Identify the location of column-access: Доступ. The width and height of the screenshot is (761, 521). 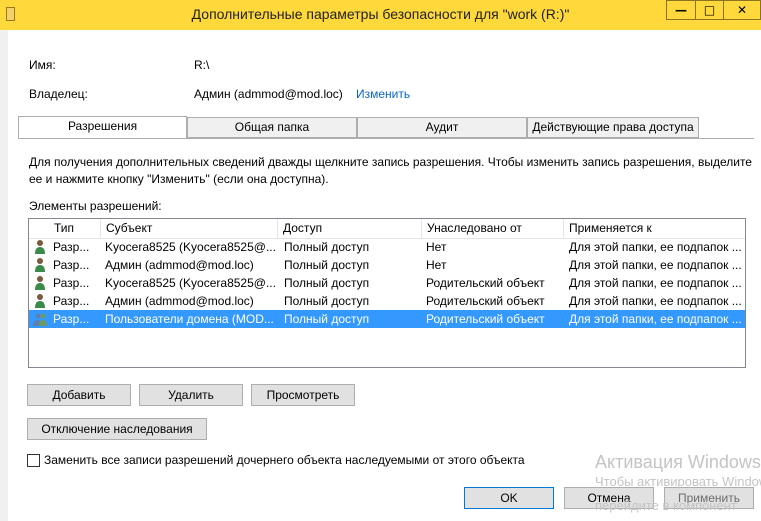
(350, 228).